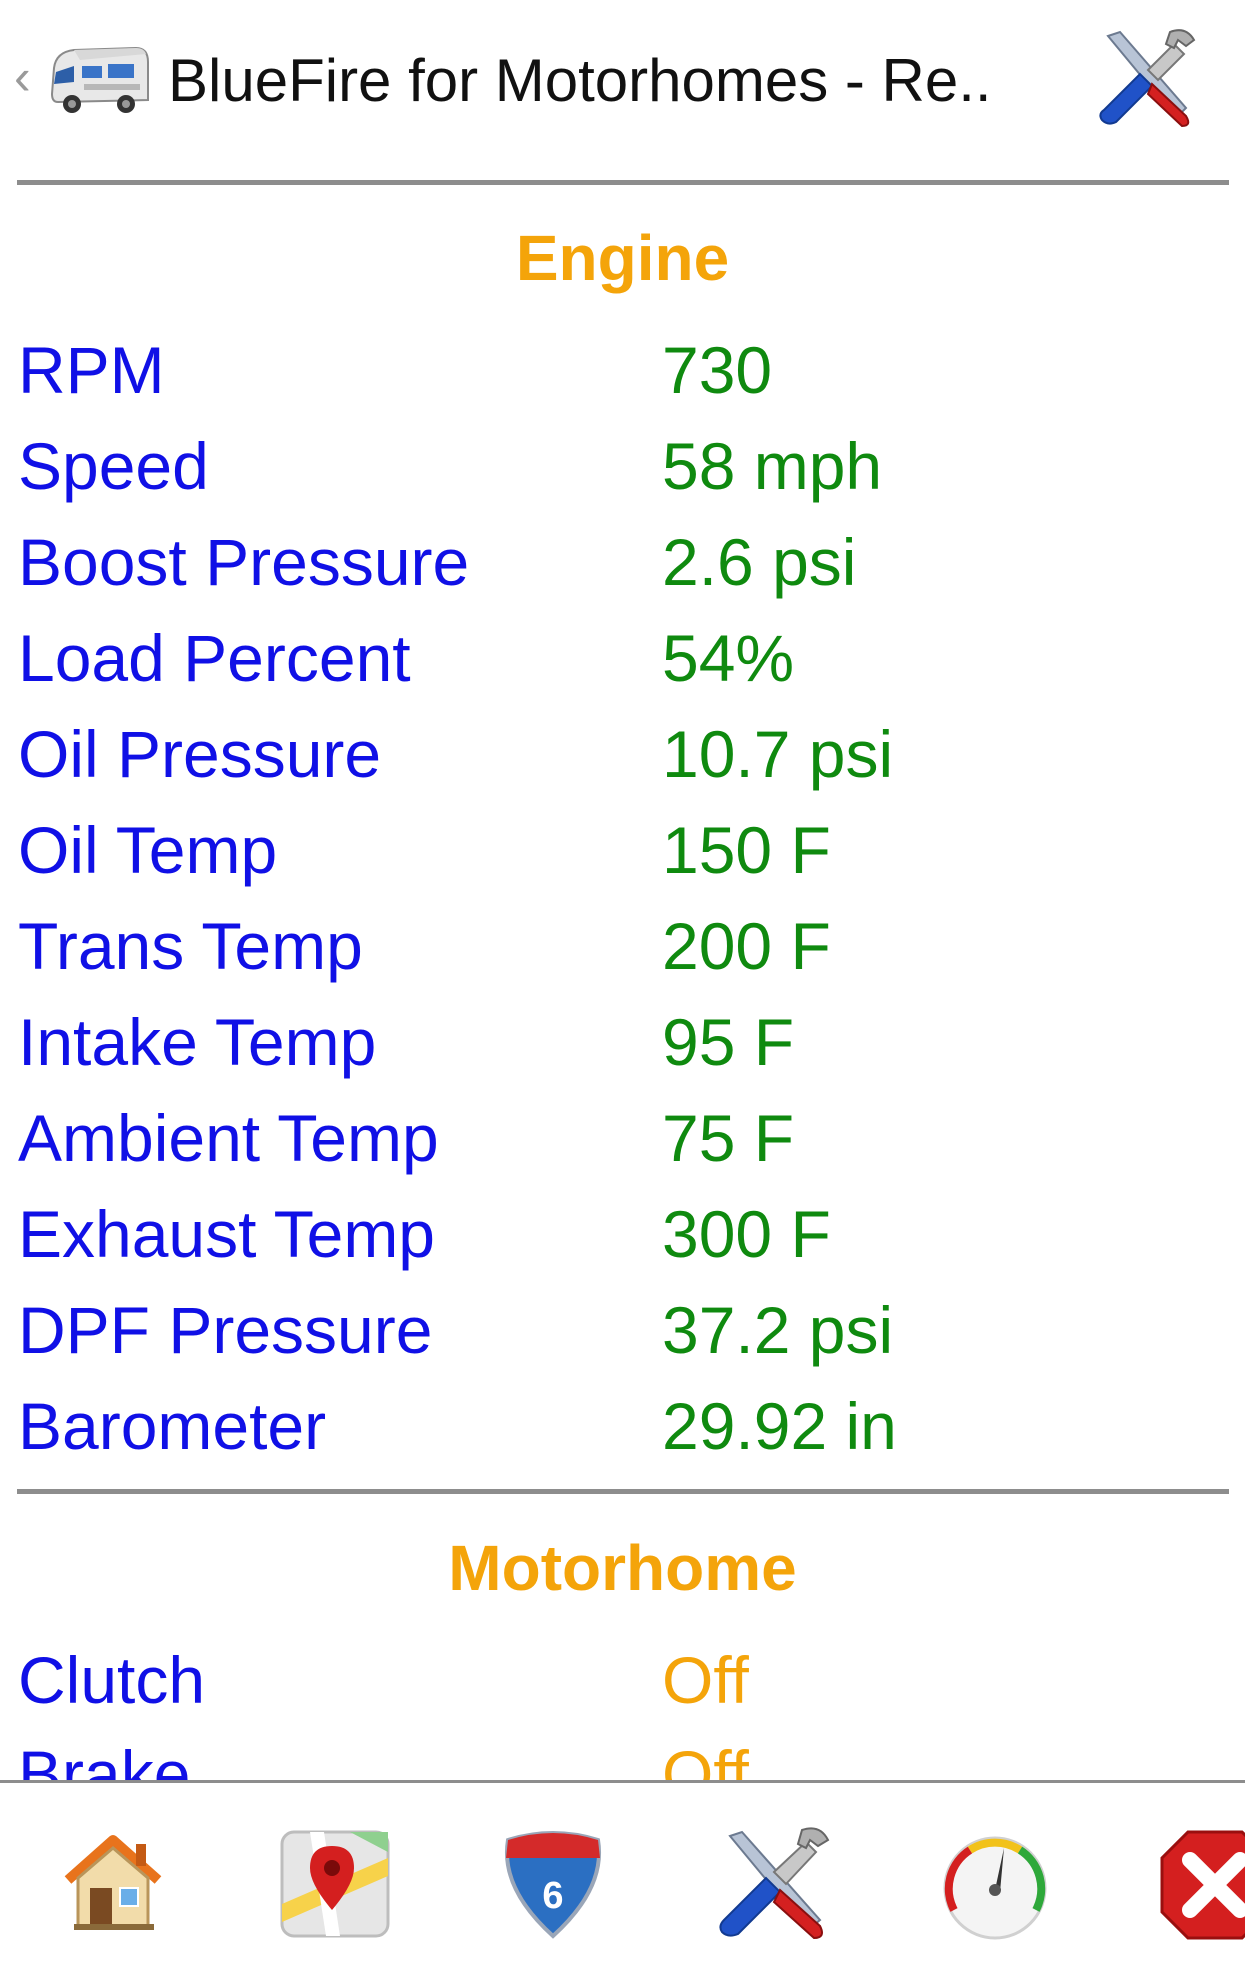 The height and width of the screenshot is (1983, 1245). What do you see at coordinates (622, 1234) in the screenshot?
I see `row-exhaust-temp: Exhaust Temp 300 F` at bounding box center [622, 1234].